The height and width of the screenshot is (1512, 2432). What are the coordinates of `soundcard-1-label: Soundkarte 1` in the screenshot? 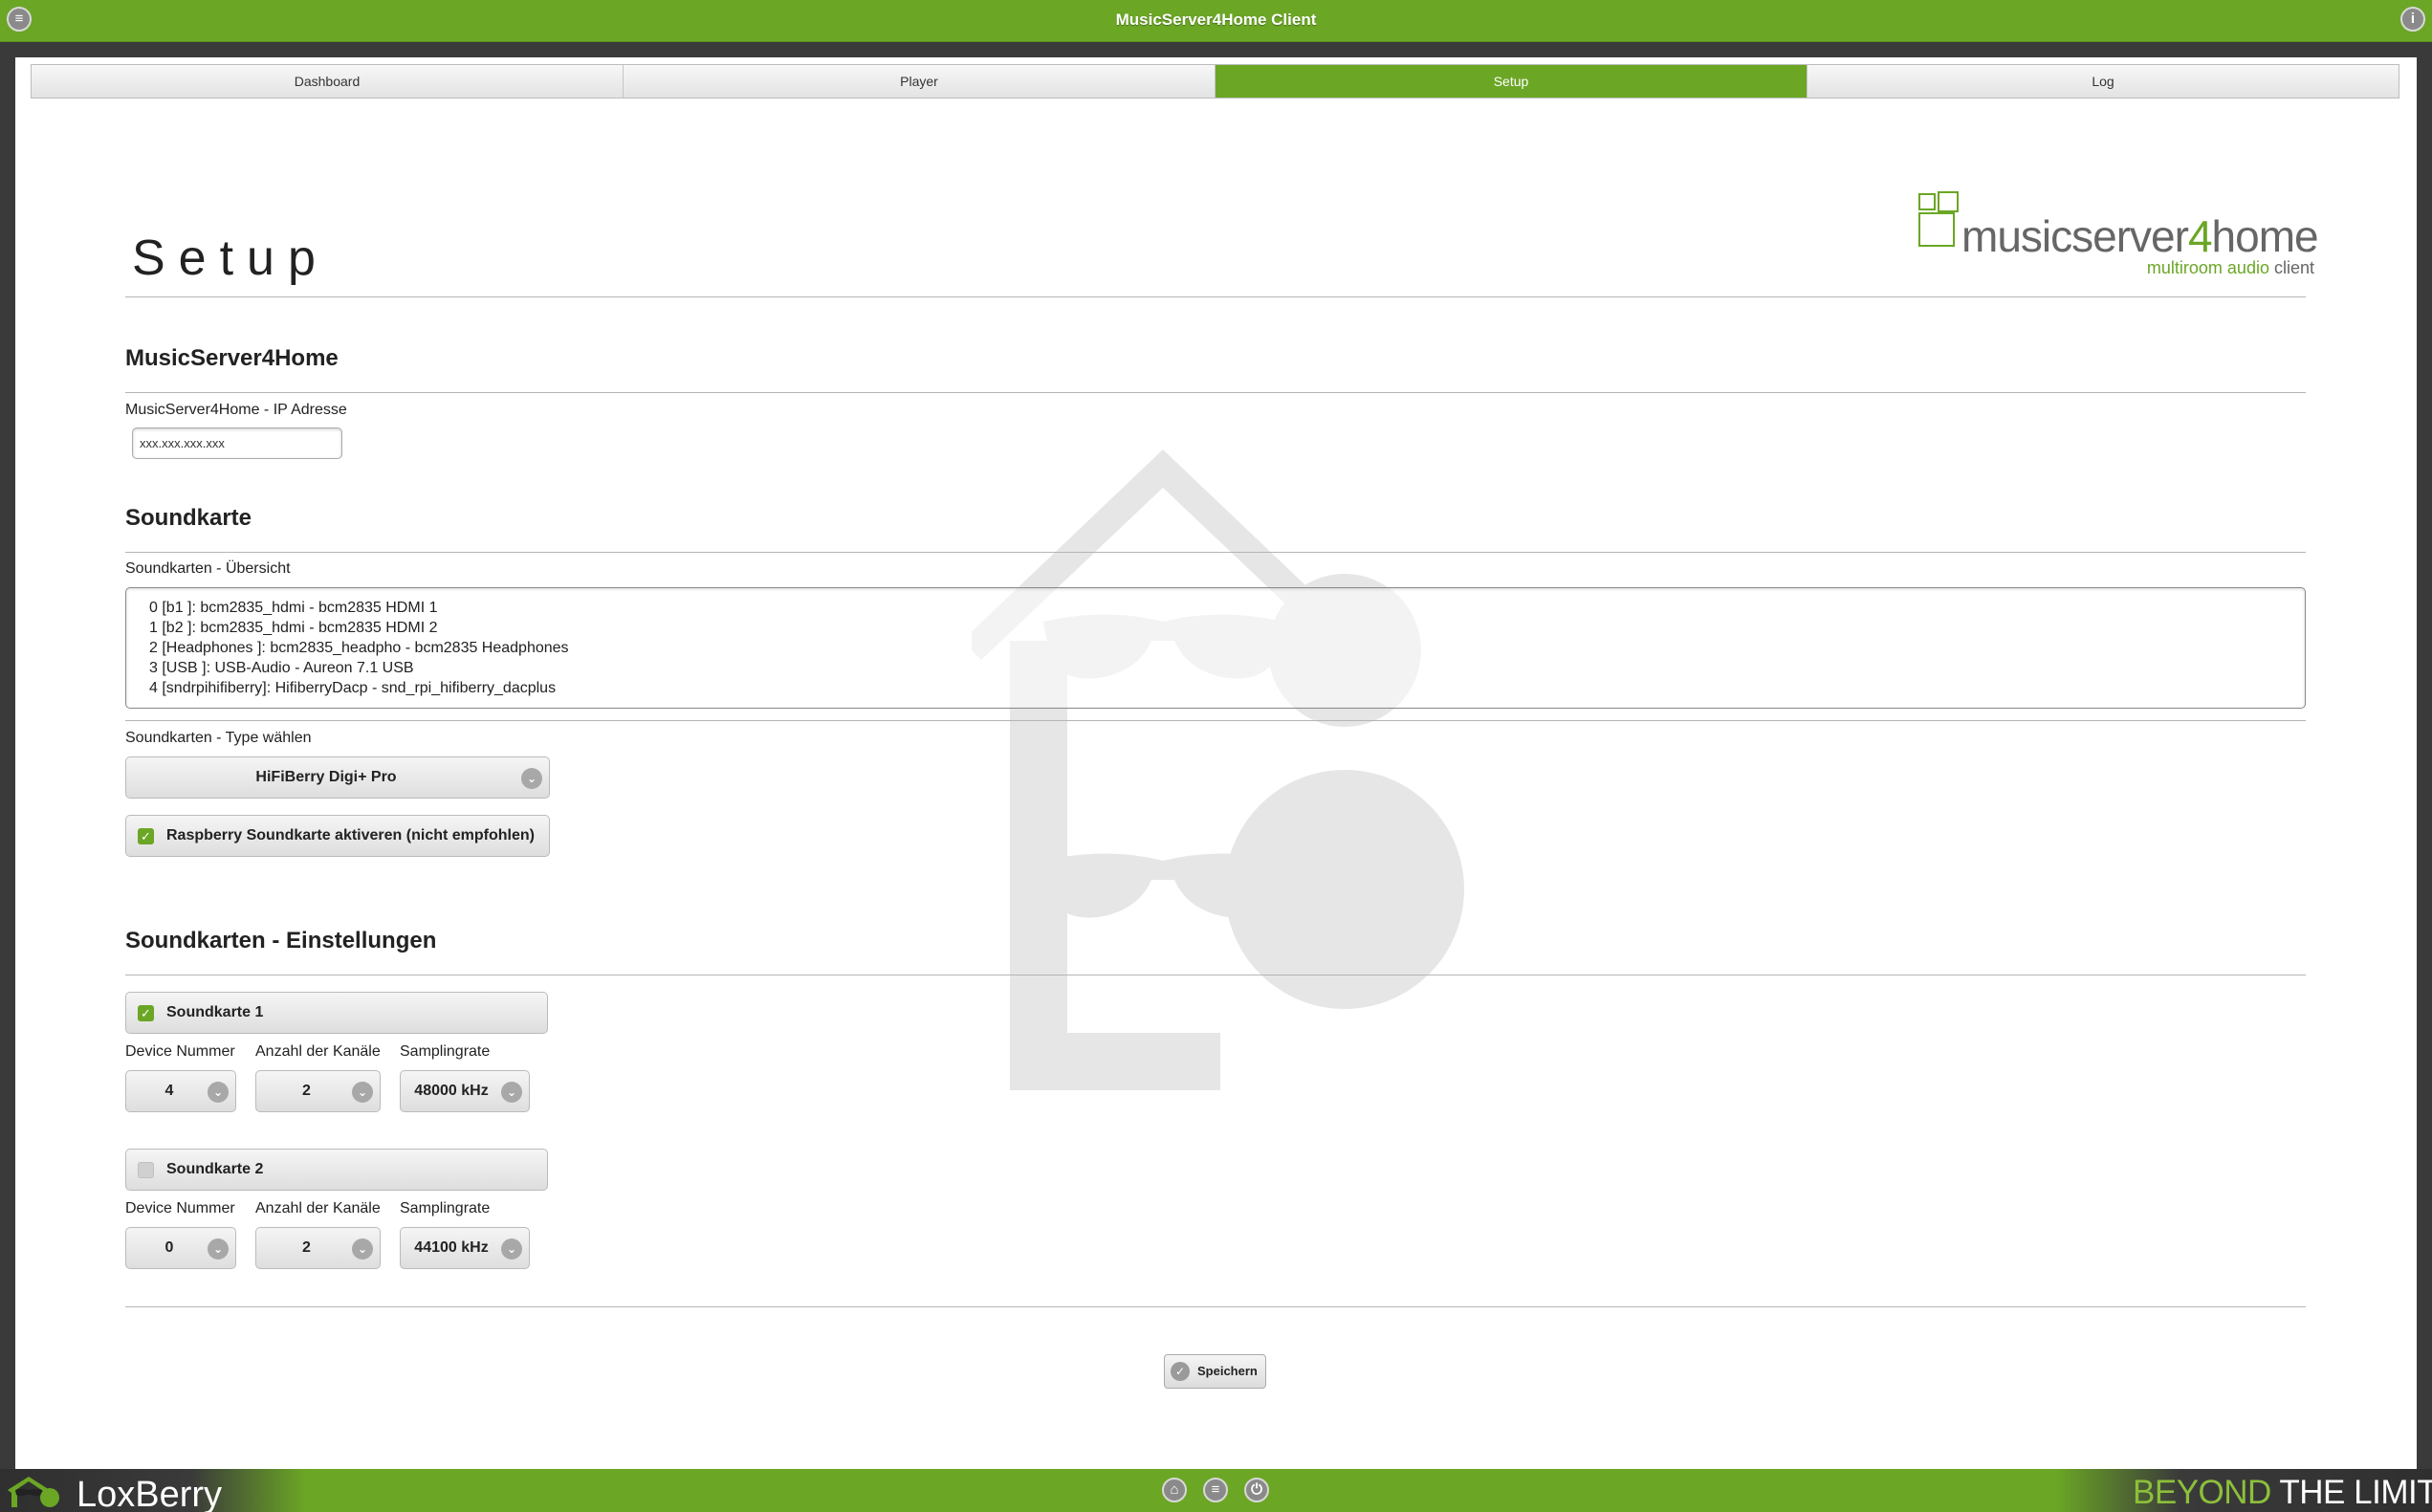 It's located at (215, 1012).